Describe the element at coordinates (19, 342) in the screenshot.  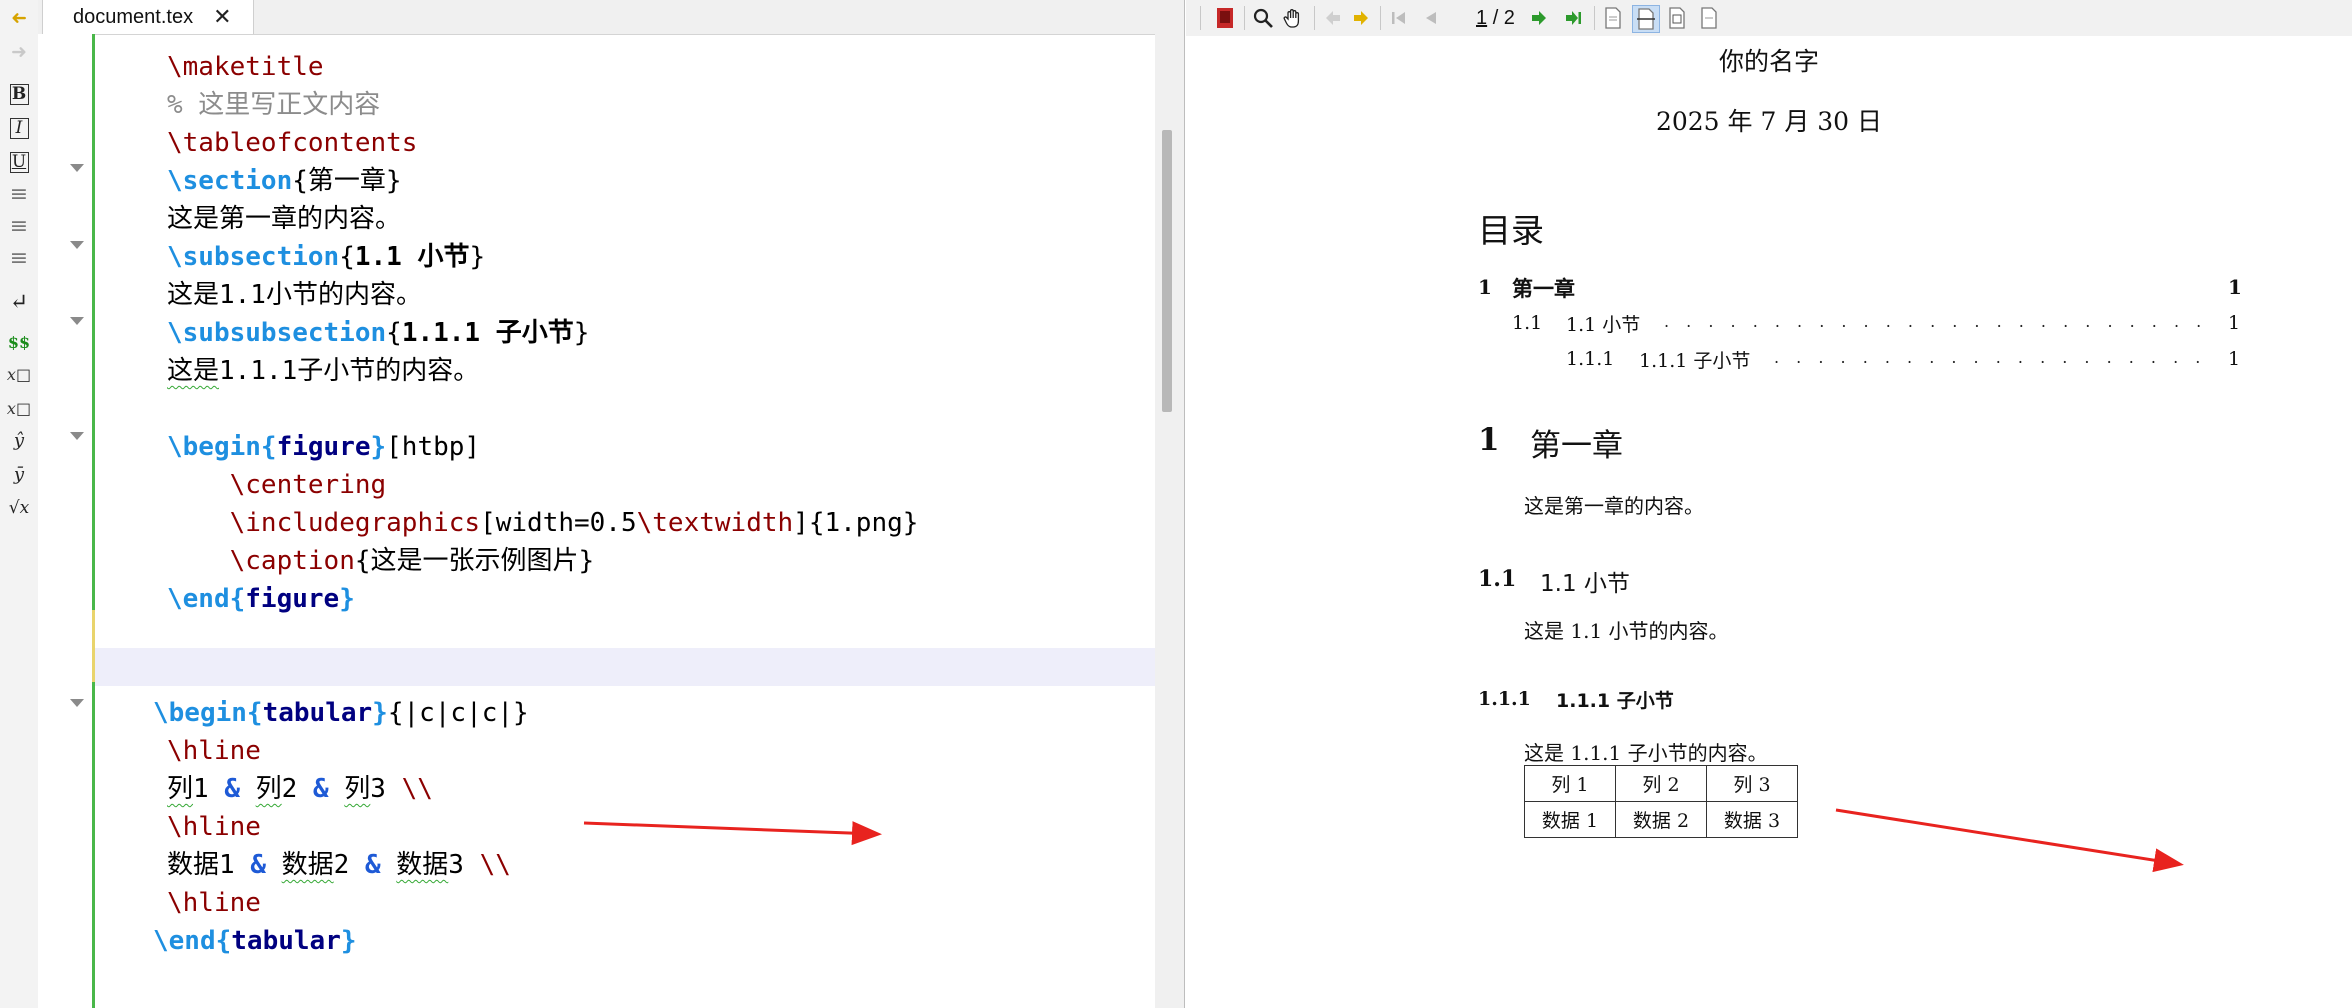
I see `math-dollar-icon: $$` at that location.